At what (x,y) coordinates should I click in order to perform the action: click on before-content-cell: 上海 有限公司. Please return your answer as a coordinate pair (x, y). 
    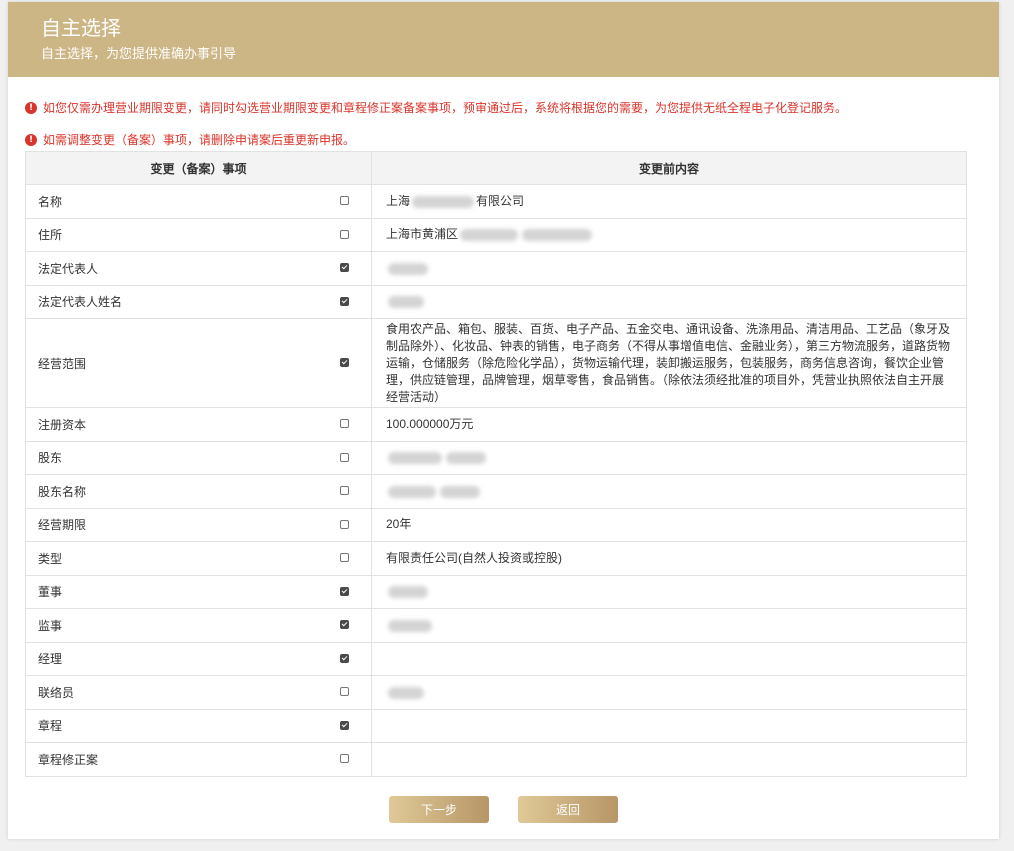
    Looking at the image, I should click on (669, 201).